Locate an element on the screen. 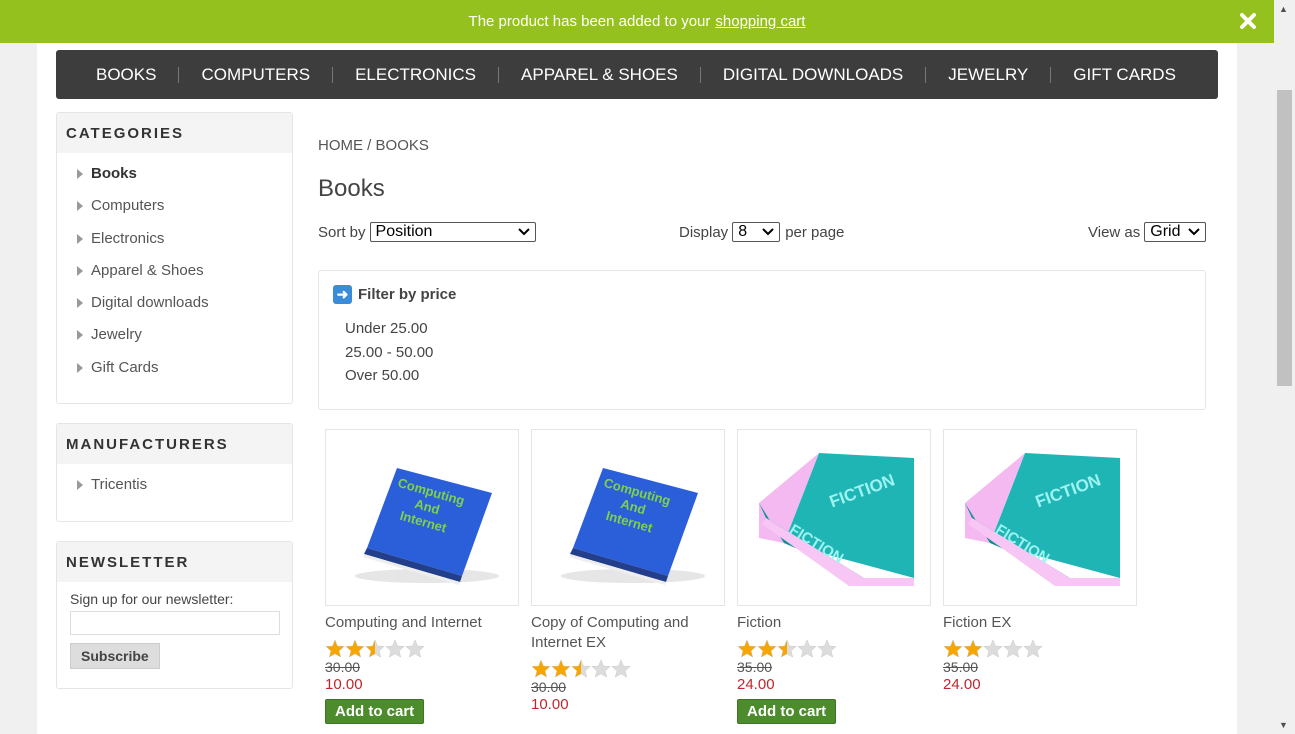 Image resolution: width=1295 pixels, height=734 pixels. sidebar-item-computers: Computers is located at coordinates (183, 213).